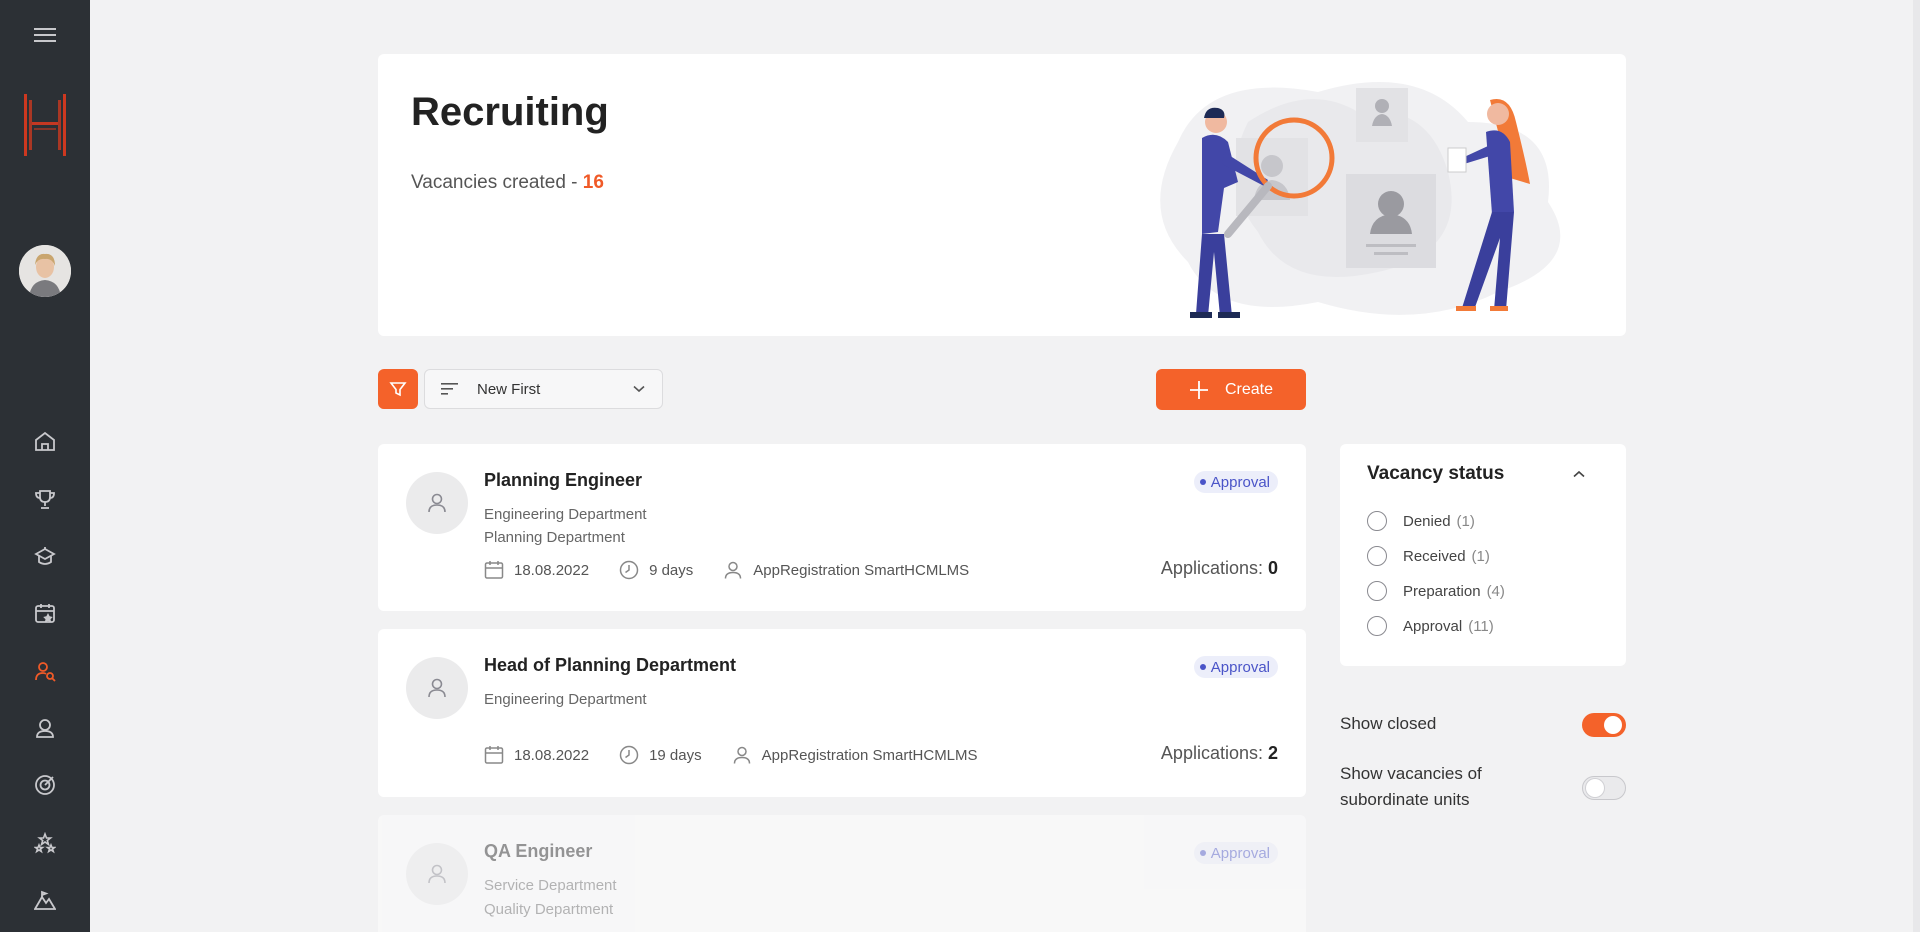  I want to click on sidebar-item-calendar, so click(45, 613).